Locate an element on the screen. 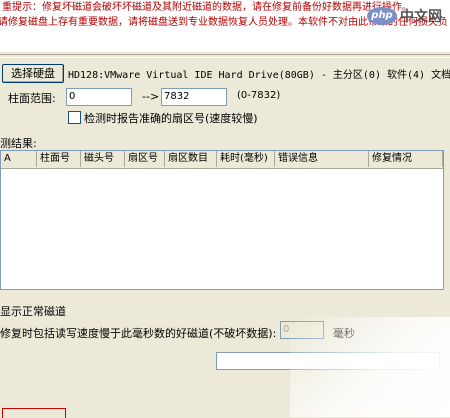 Image resolution: width=450 pixels, height=418 pixels. col-header-time: 耗时(毫秒) is located at coordinates (246, 159).